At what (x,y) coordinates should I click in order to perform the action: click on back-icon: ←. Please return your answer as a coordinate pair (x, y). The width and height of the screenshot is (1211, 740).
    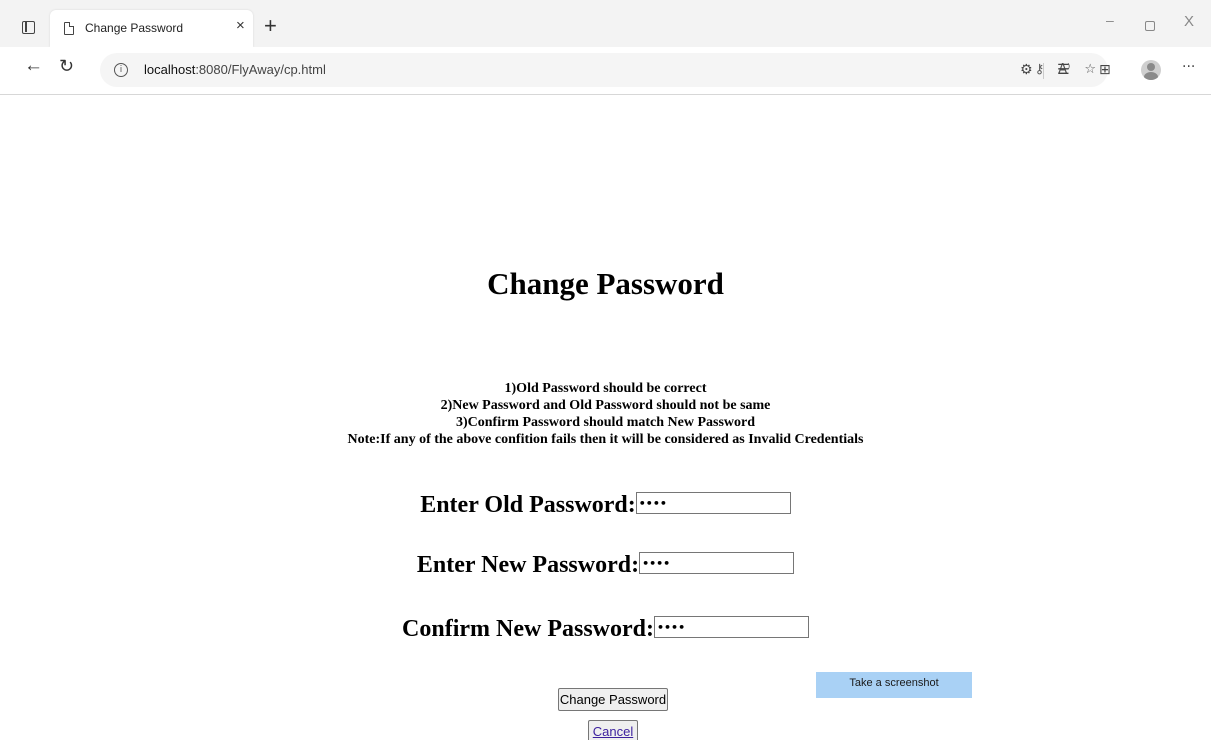
    Looking at the image, I should click on (33, 65).